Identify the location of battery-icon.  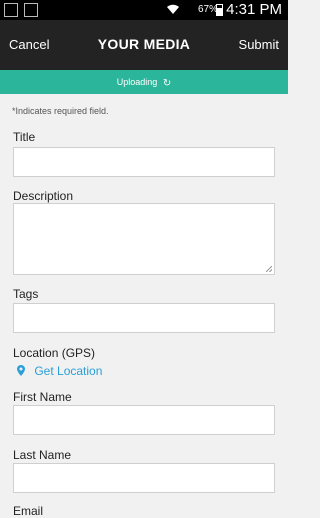
(219, 10).